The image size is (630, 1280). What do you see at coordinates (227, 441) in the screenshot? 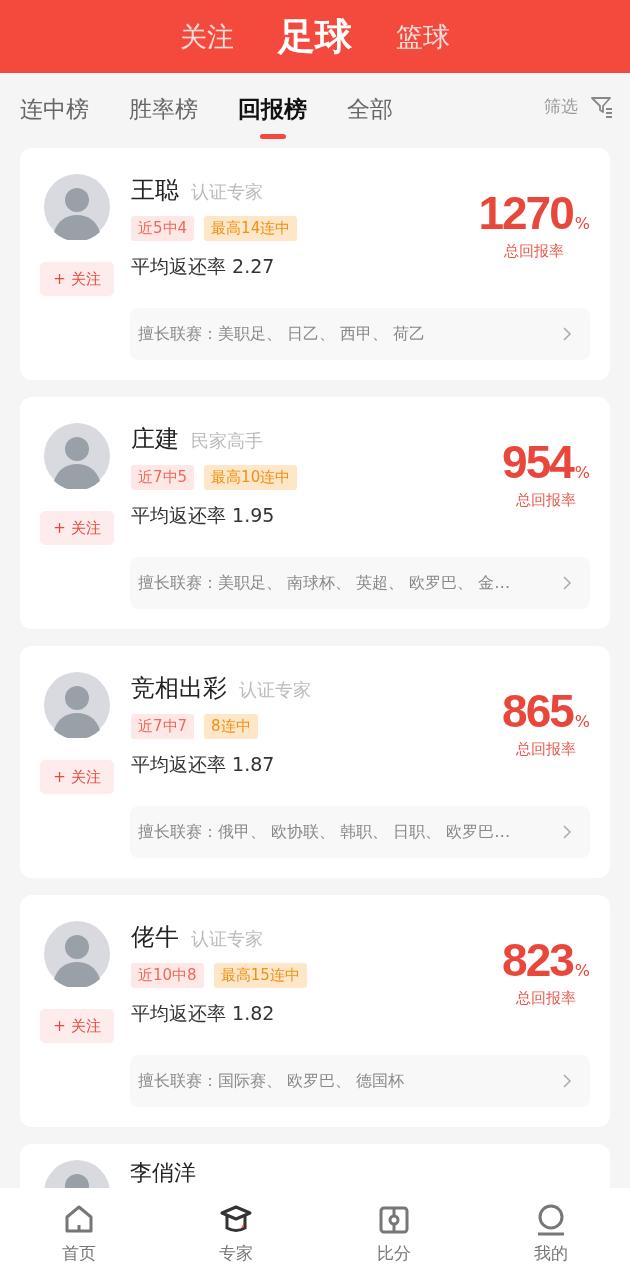
I see `expert-title: 民家高手` at bounding box center [227, 441].